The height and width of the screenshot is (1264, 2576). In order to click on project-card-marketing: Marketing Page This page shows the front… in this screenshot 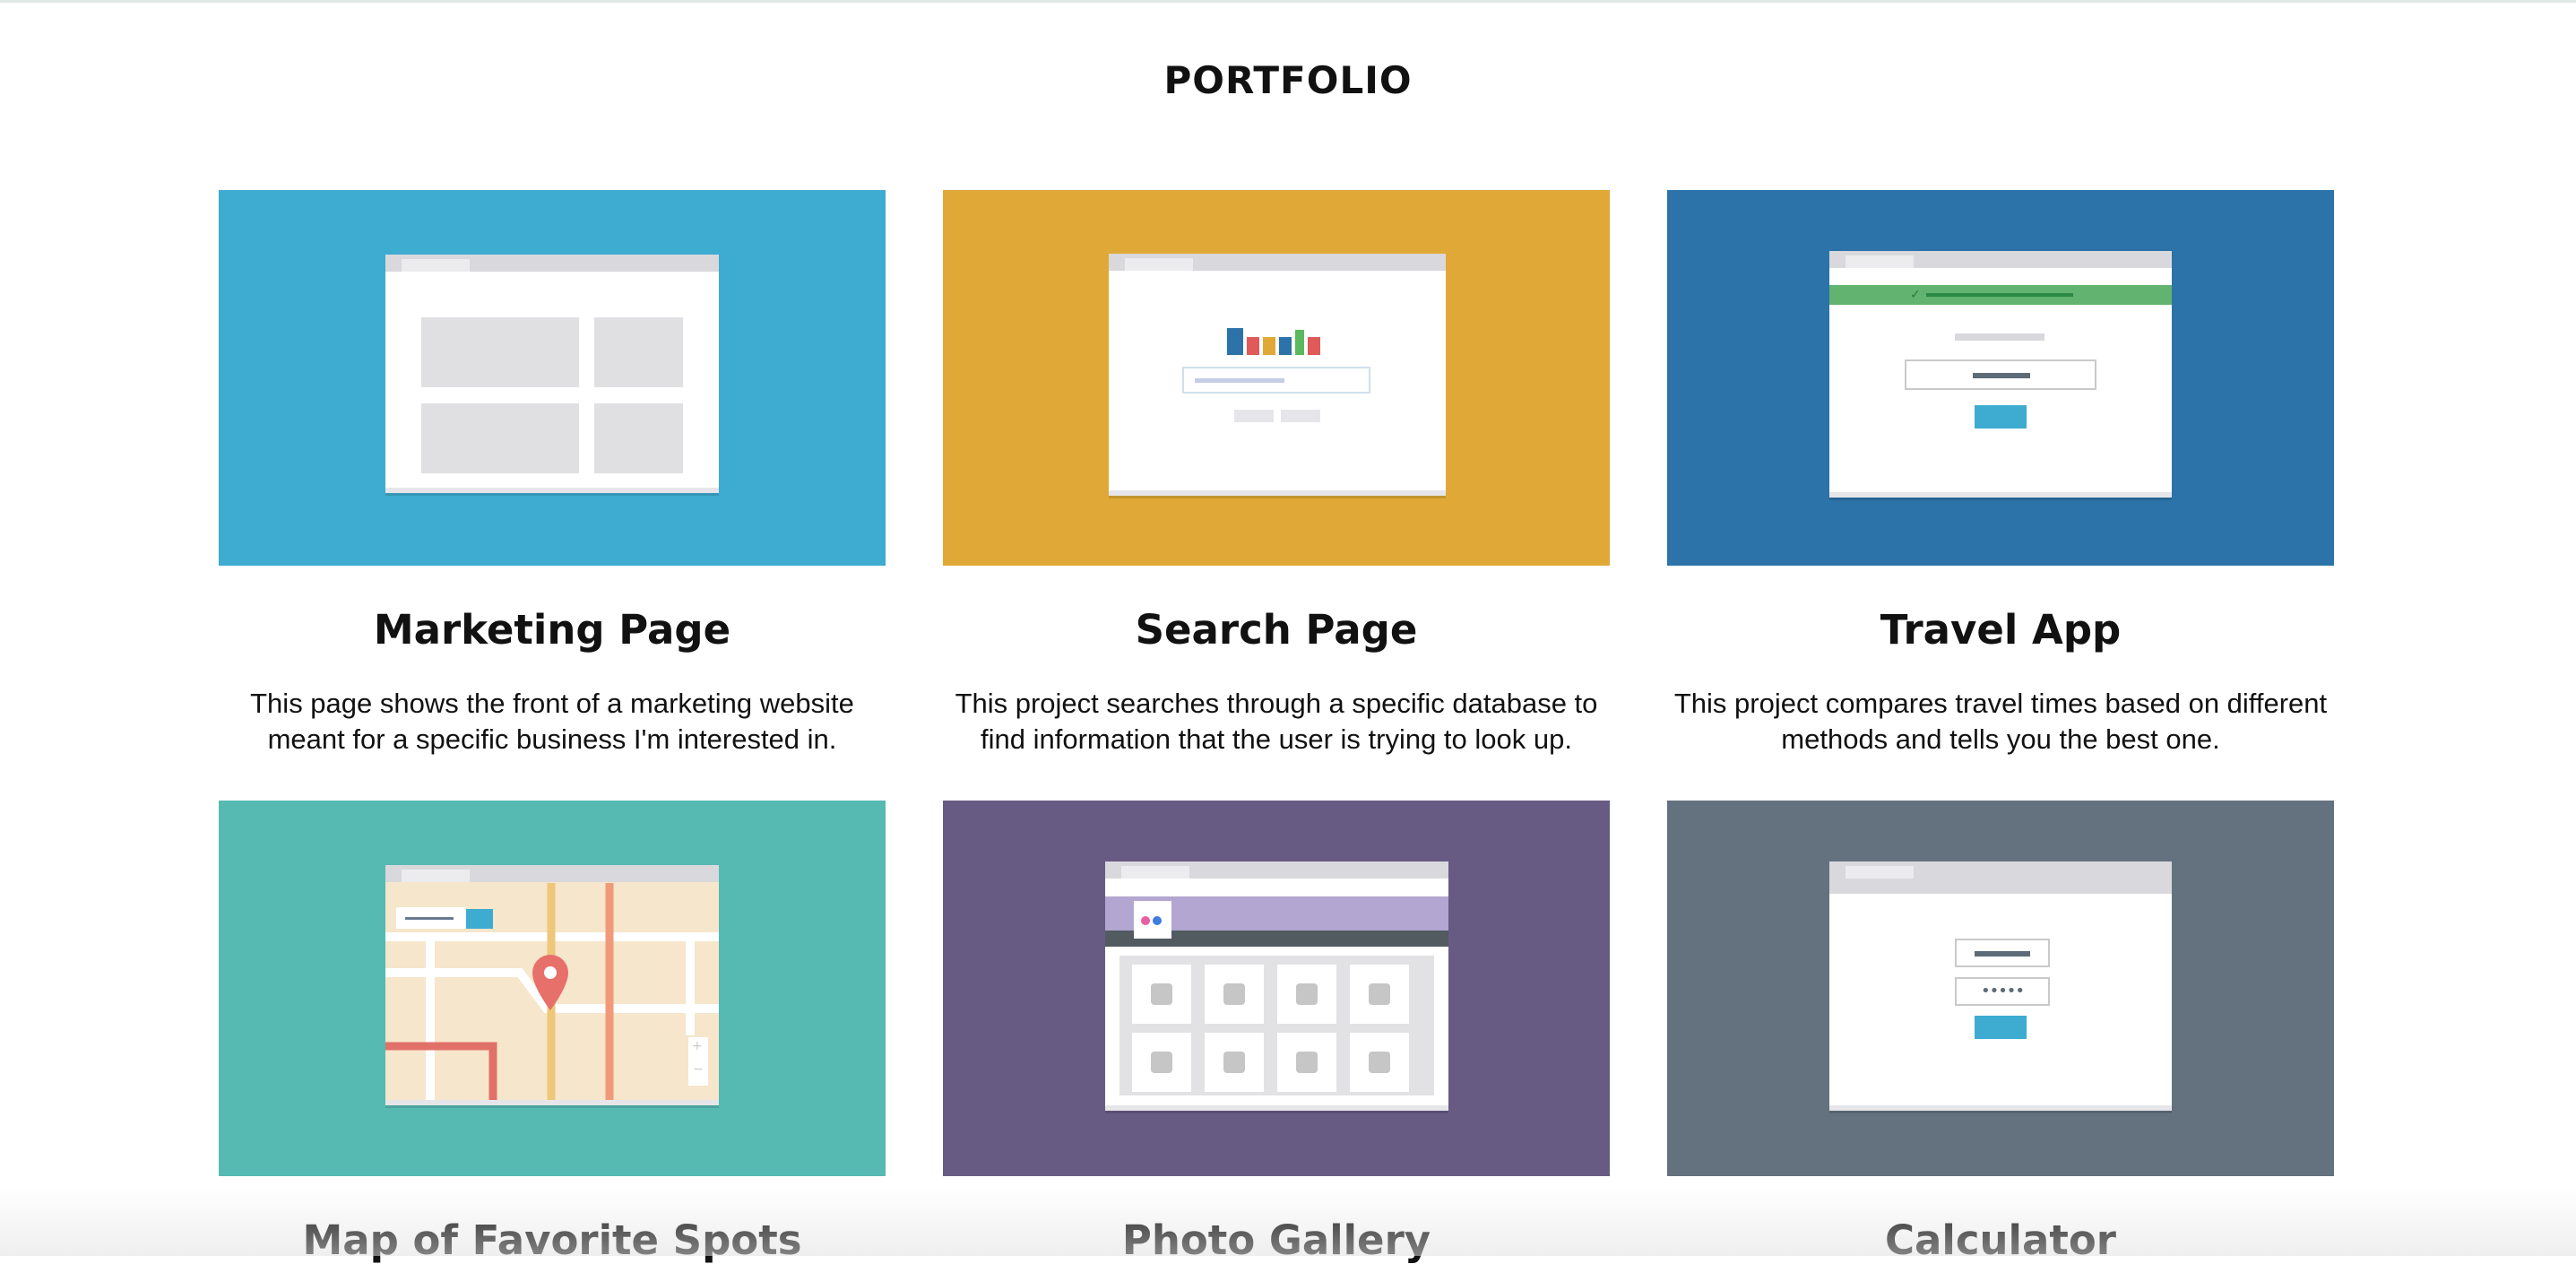, I will do `click(552, 474)`.